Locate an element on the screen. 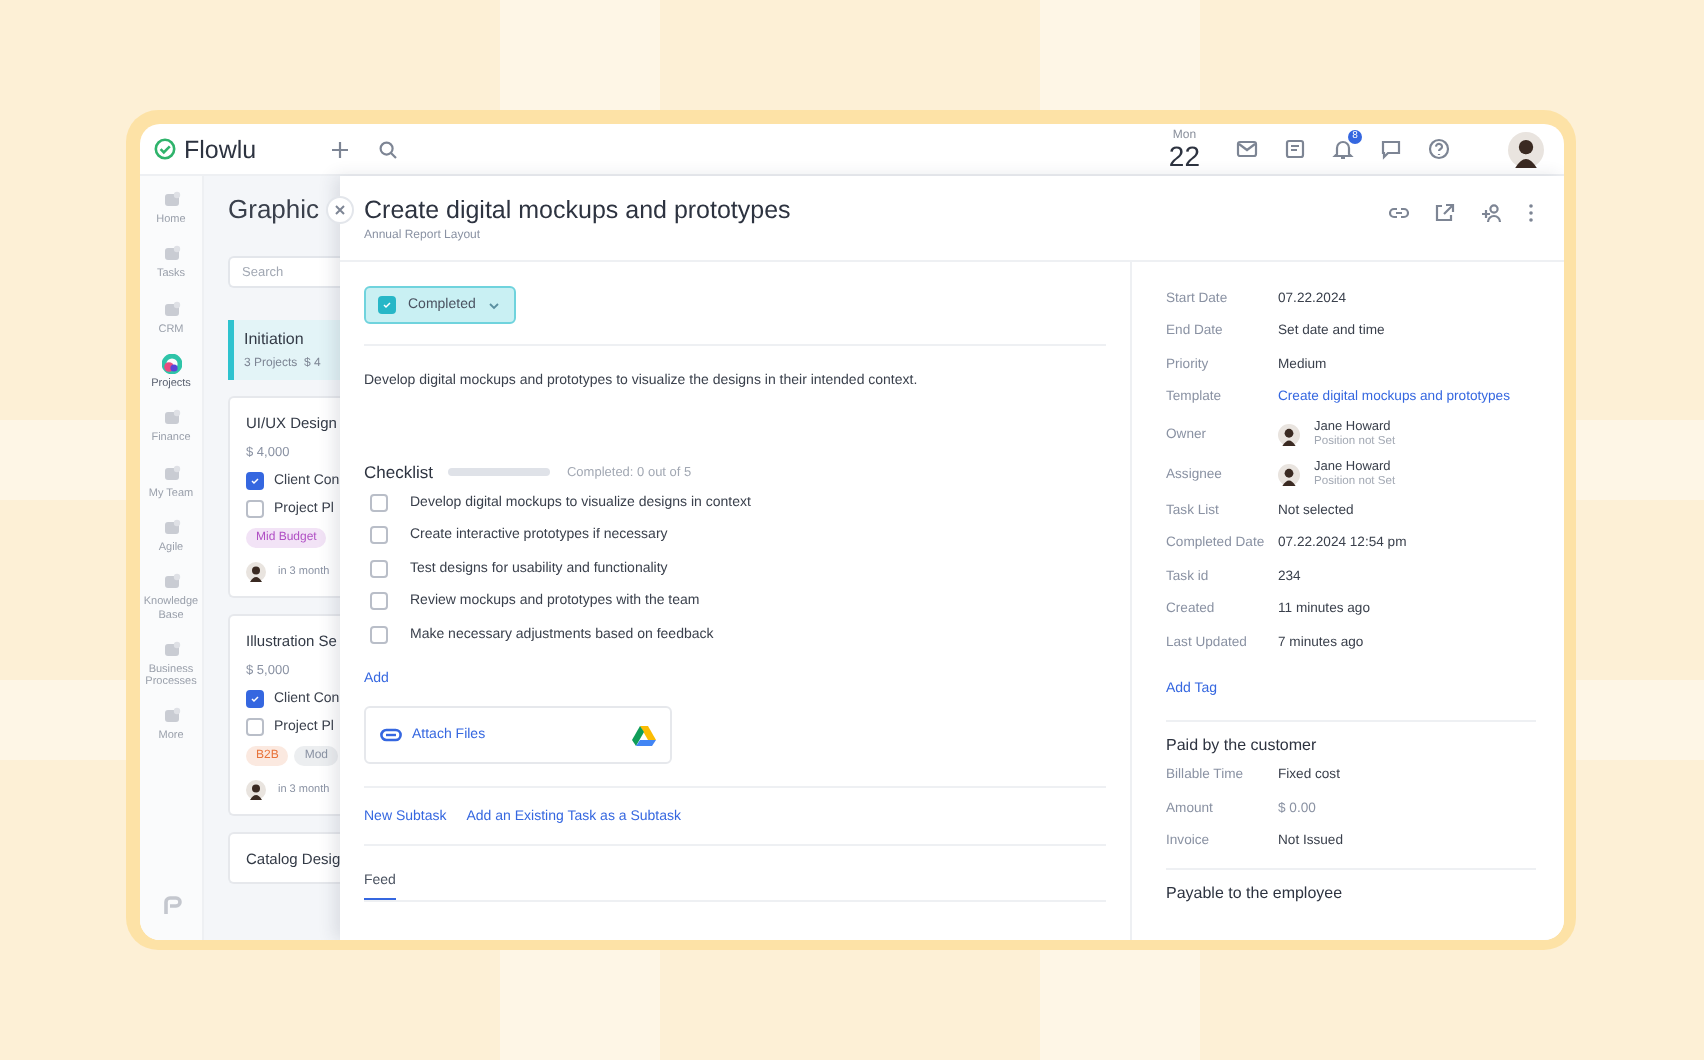 This screenshot has width=1704, height=1060. paperclip-icon is located at coordinates (391, 734).